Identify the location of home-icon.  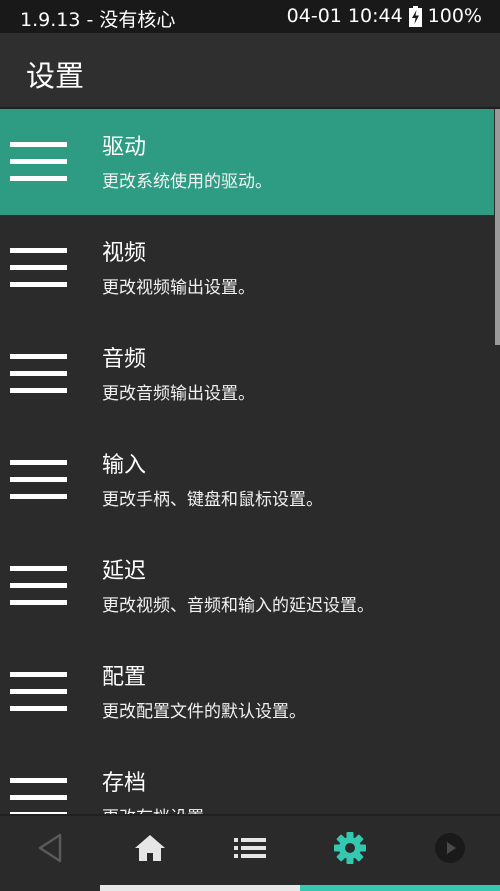
(150, 850).